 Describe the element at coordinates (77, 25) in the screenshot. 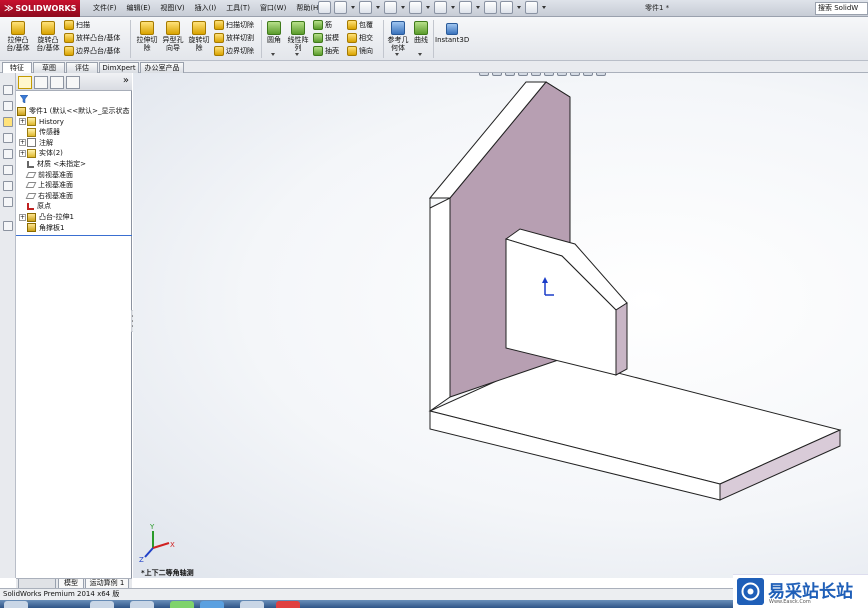

I see `sweep-button: 扫描` at that location.